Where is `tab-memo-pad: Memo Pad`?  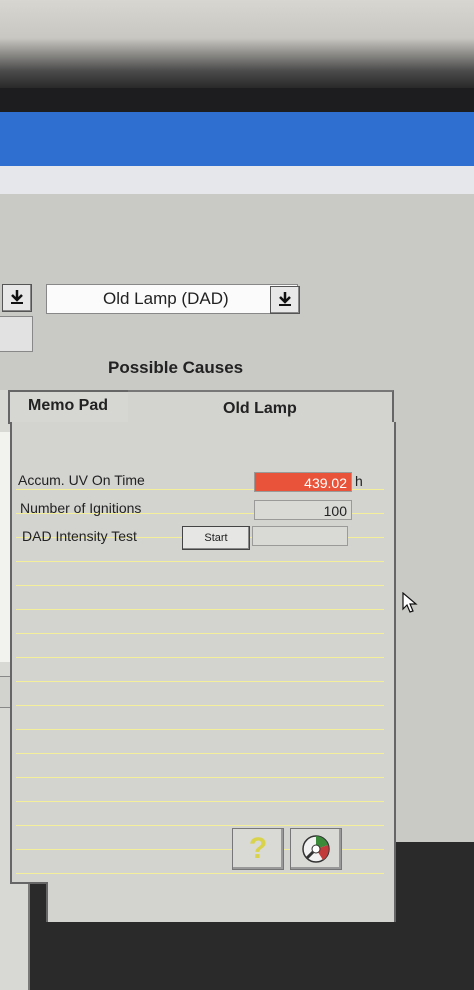 tab-memo-pad: Memo Pad is located at coordinates (71, 407).